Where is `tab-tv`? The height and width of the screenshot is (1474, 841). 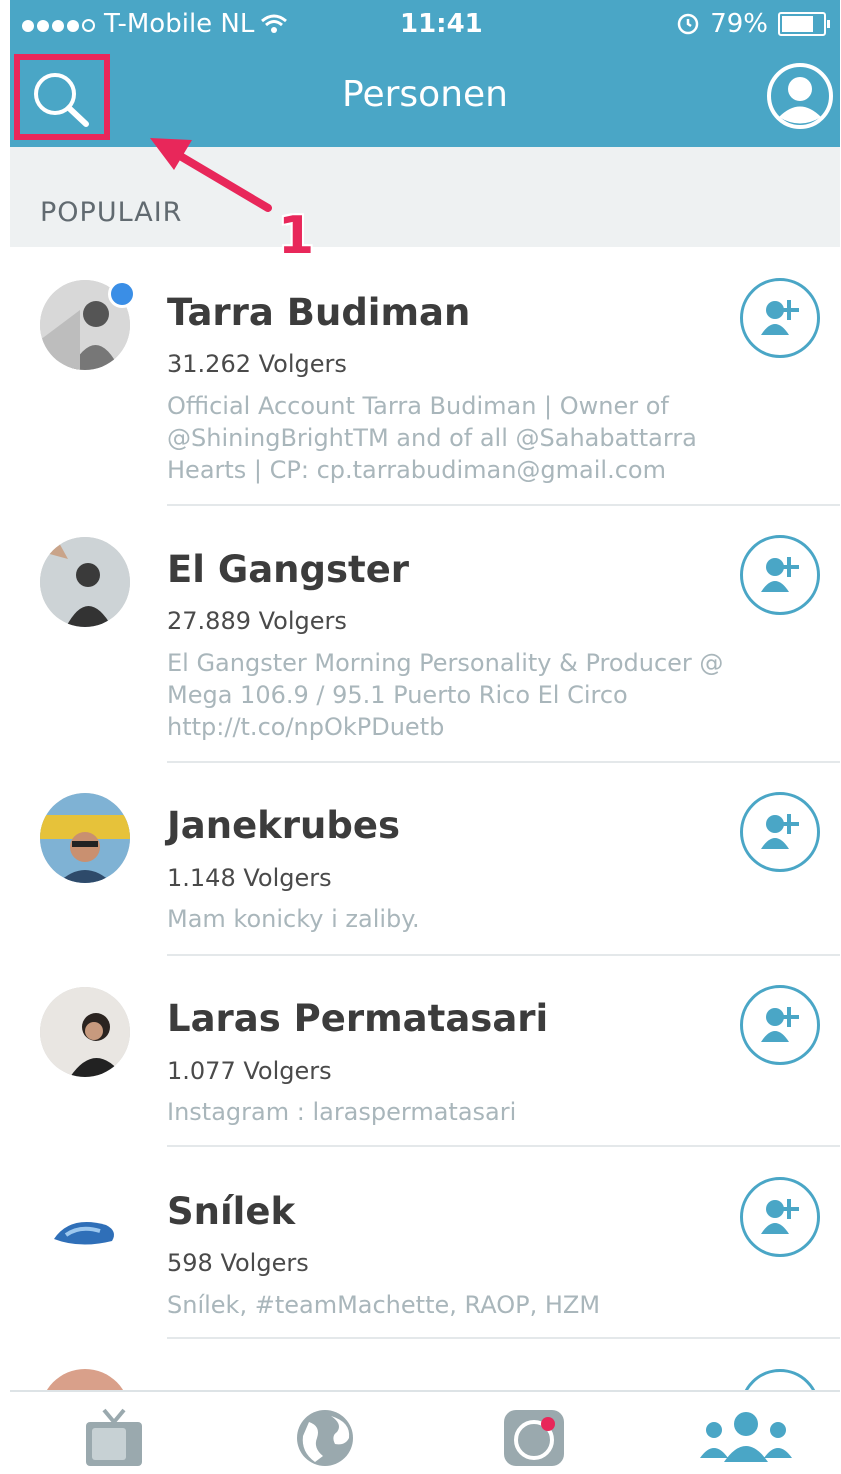
tab-tv is located at coordinates (114, 1438).